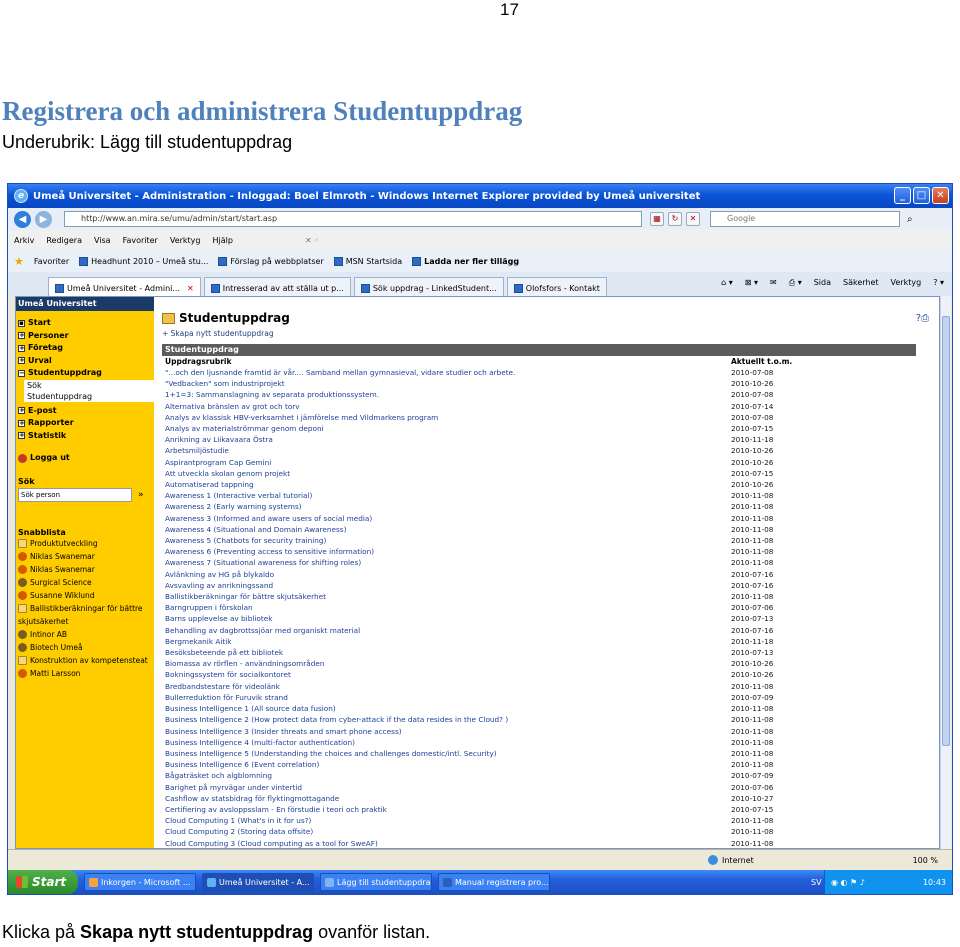  Describe the element at coordinates (445, 820) in the screenshot. I see `assignment-title-link: Cloud Computing 1 (What's in it for us?)` at that location.